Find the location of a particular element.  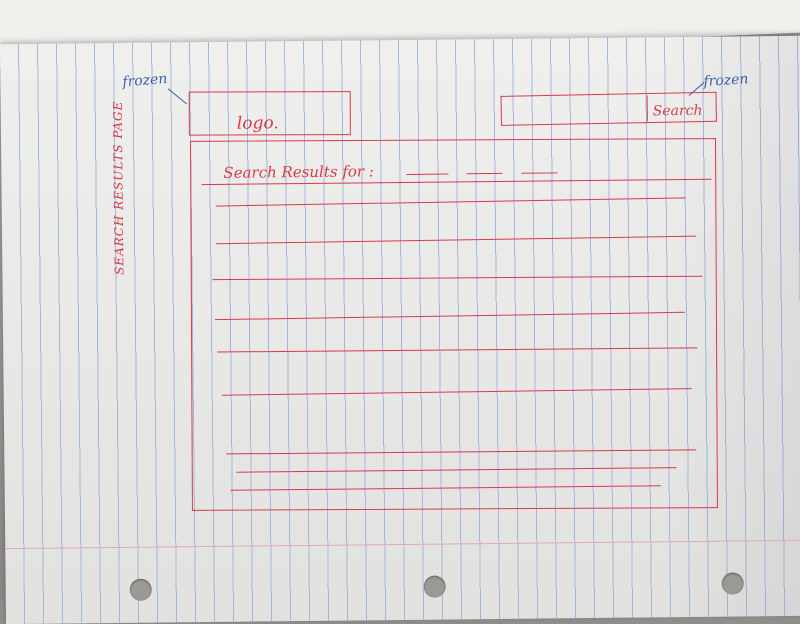

page-label: SEARCH RESULTS PAGE is located at coordinates (118, 188).